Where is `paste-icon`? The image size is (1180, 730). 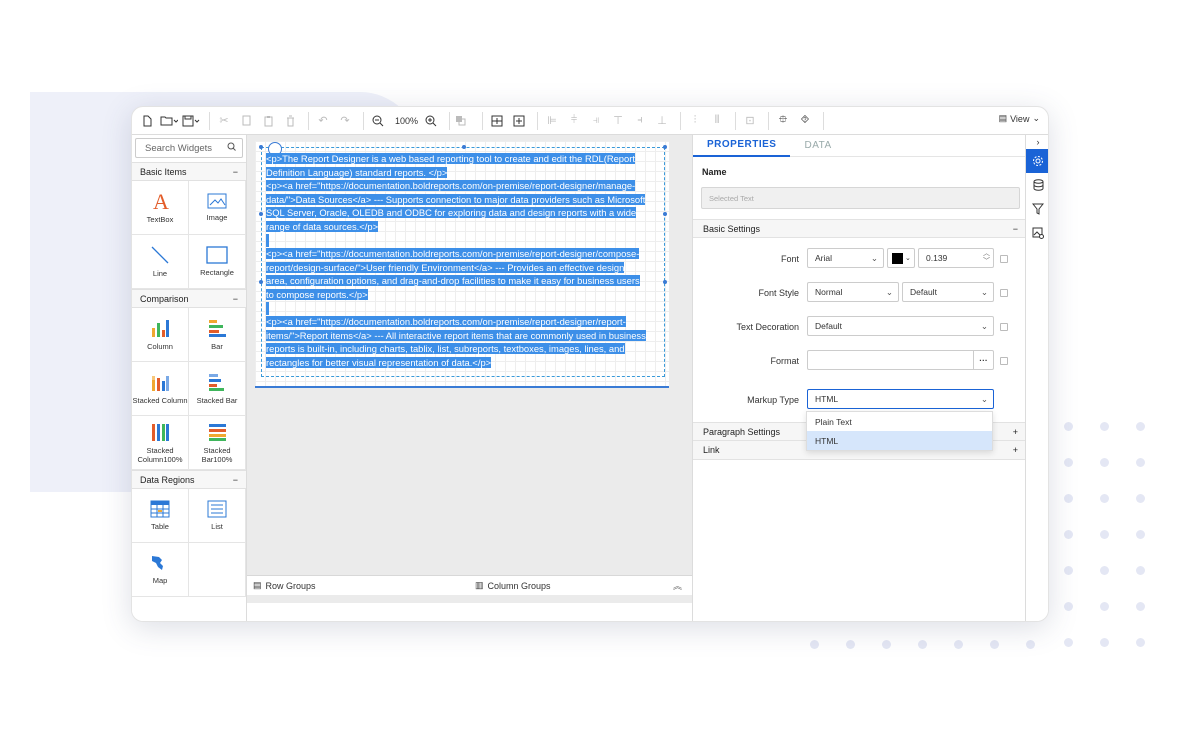 paste-icon is located at coordinates (268, 121).